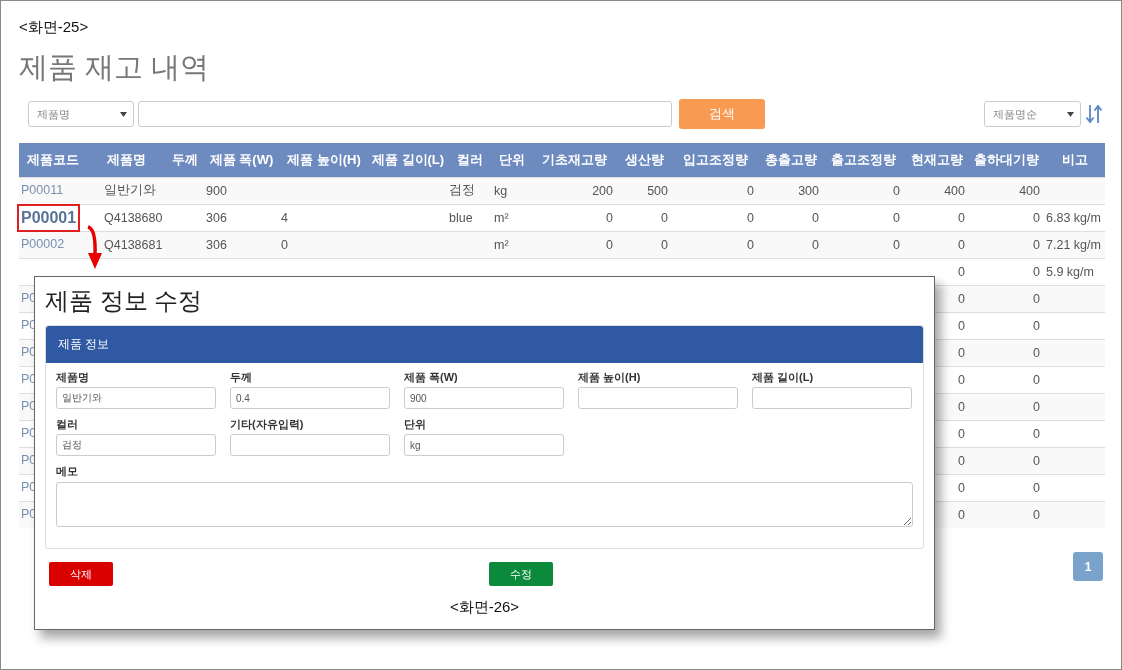  Describe the element at coordinates (462, 190) in the screenshot. I see `table-cell: 검정` at that location.